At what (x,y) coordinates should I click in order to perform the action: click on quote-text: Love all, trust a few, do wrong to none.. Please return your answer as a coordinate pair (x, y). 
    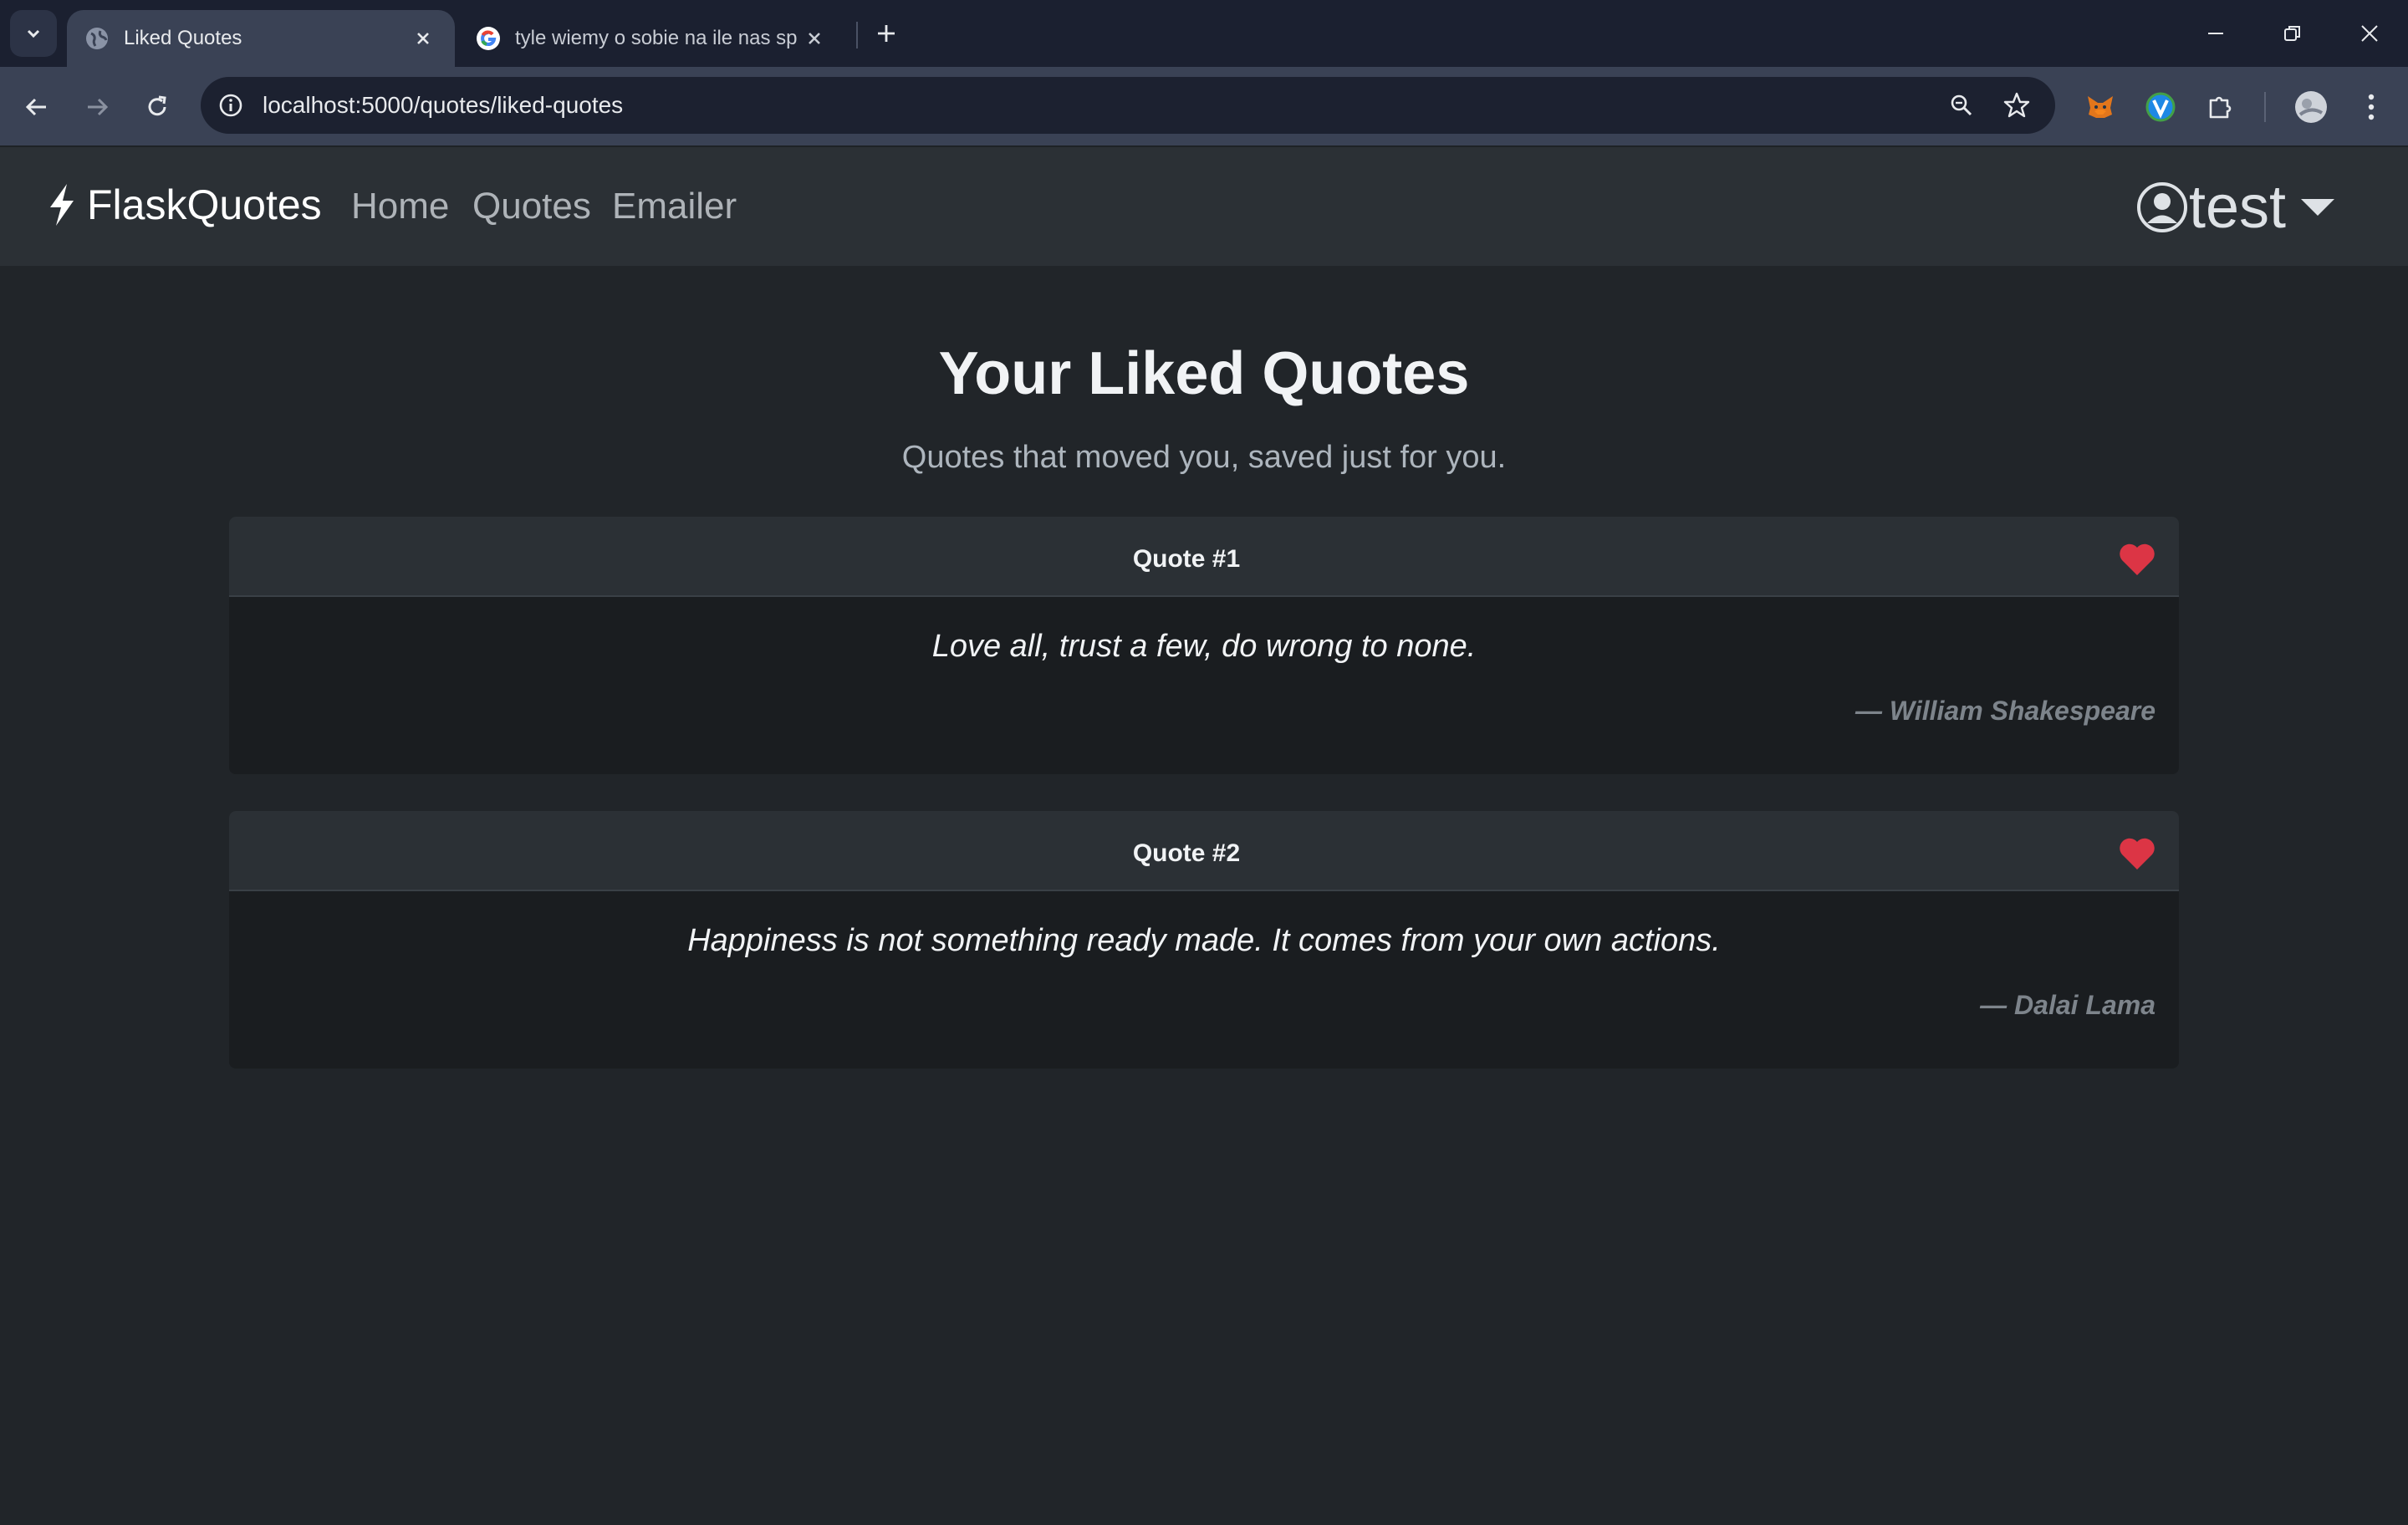
    Looking at the image, I should click on (1204, 646).